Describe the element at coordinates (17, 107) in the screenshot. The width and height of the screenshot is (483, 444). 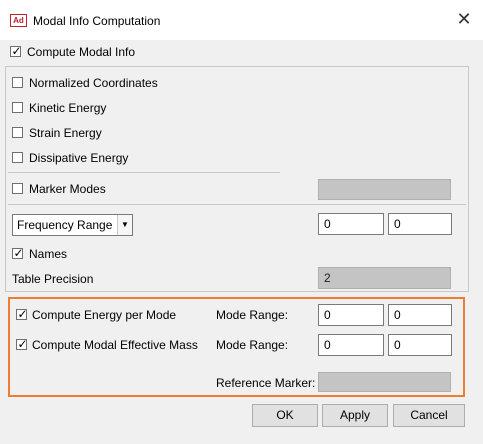
I see `kinetic-energy-checkbox` at that location.